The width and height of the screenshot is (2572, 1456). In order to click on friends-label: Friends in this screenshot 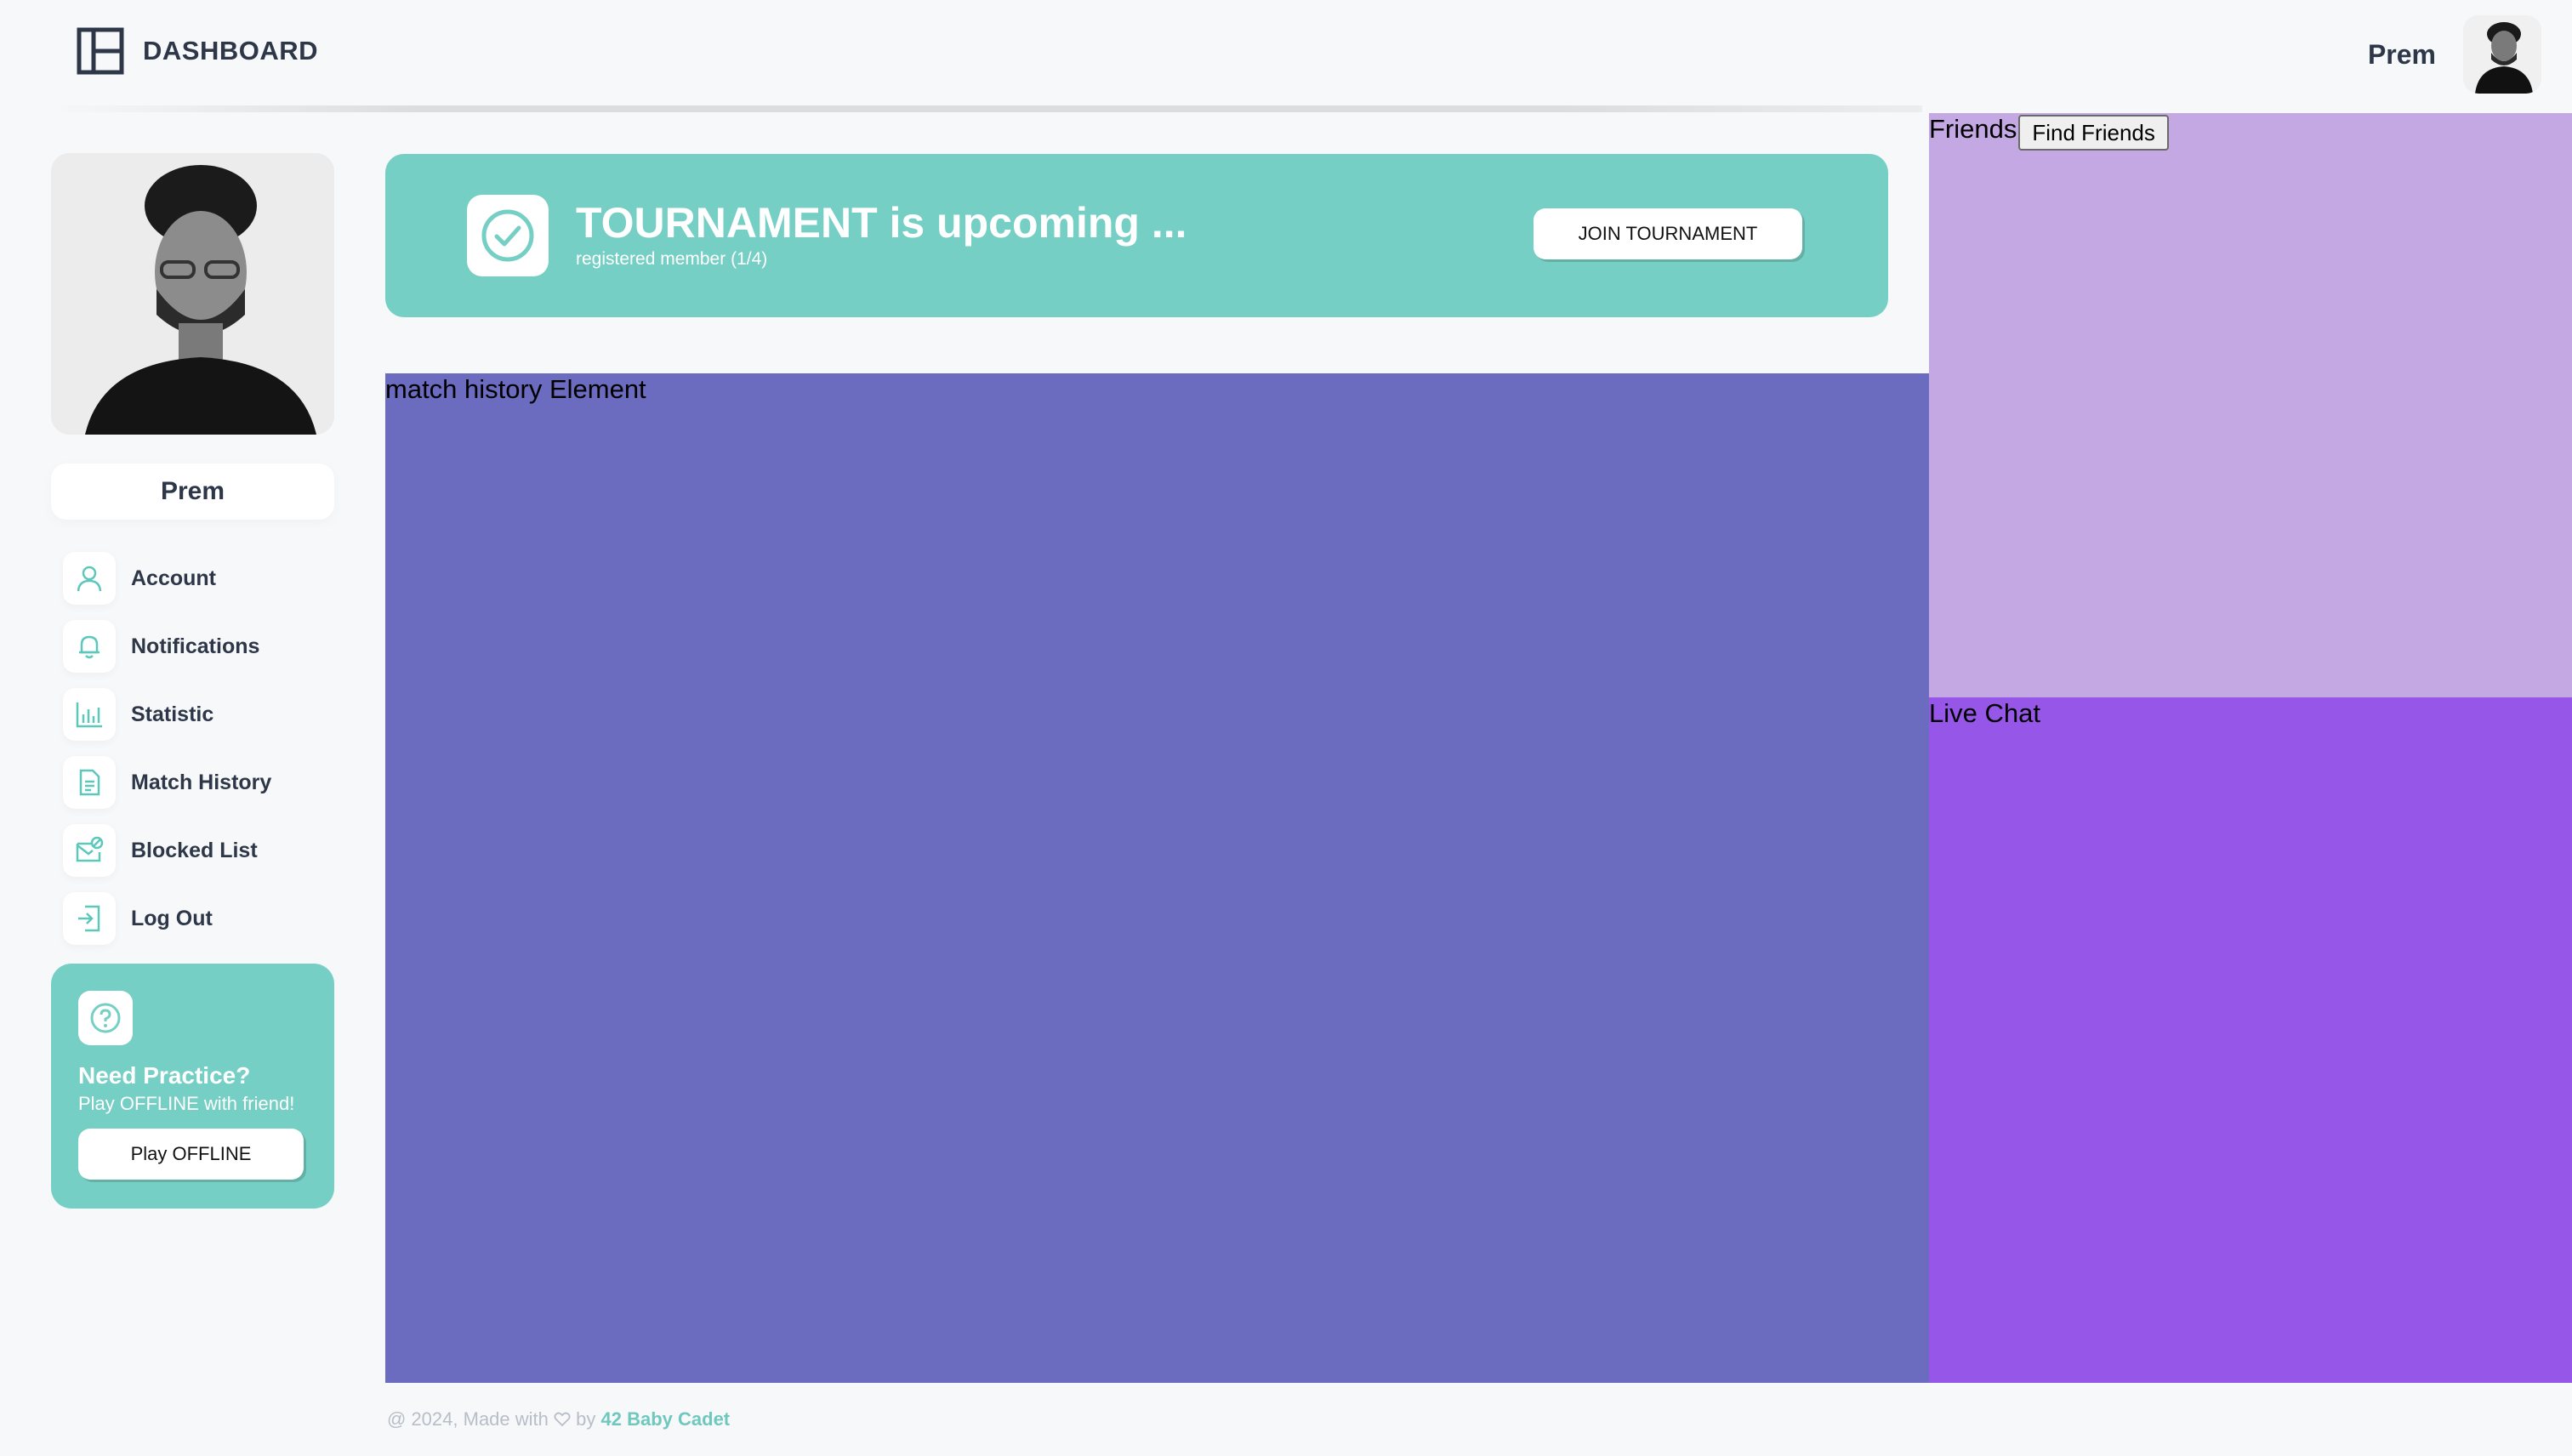, I will do `click(1973, 129)`.